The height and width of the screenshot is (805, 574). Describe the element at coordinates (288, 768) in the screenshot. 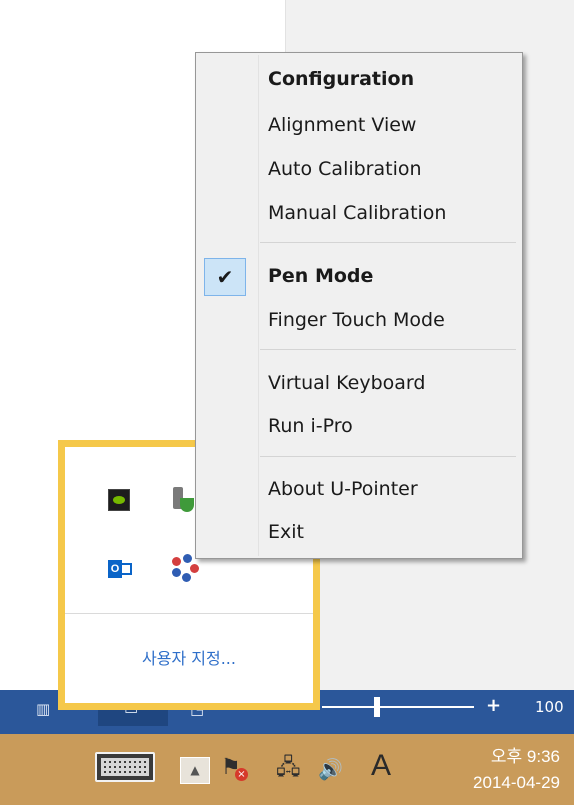

I see `network-icon: 🖧` at that location.